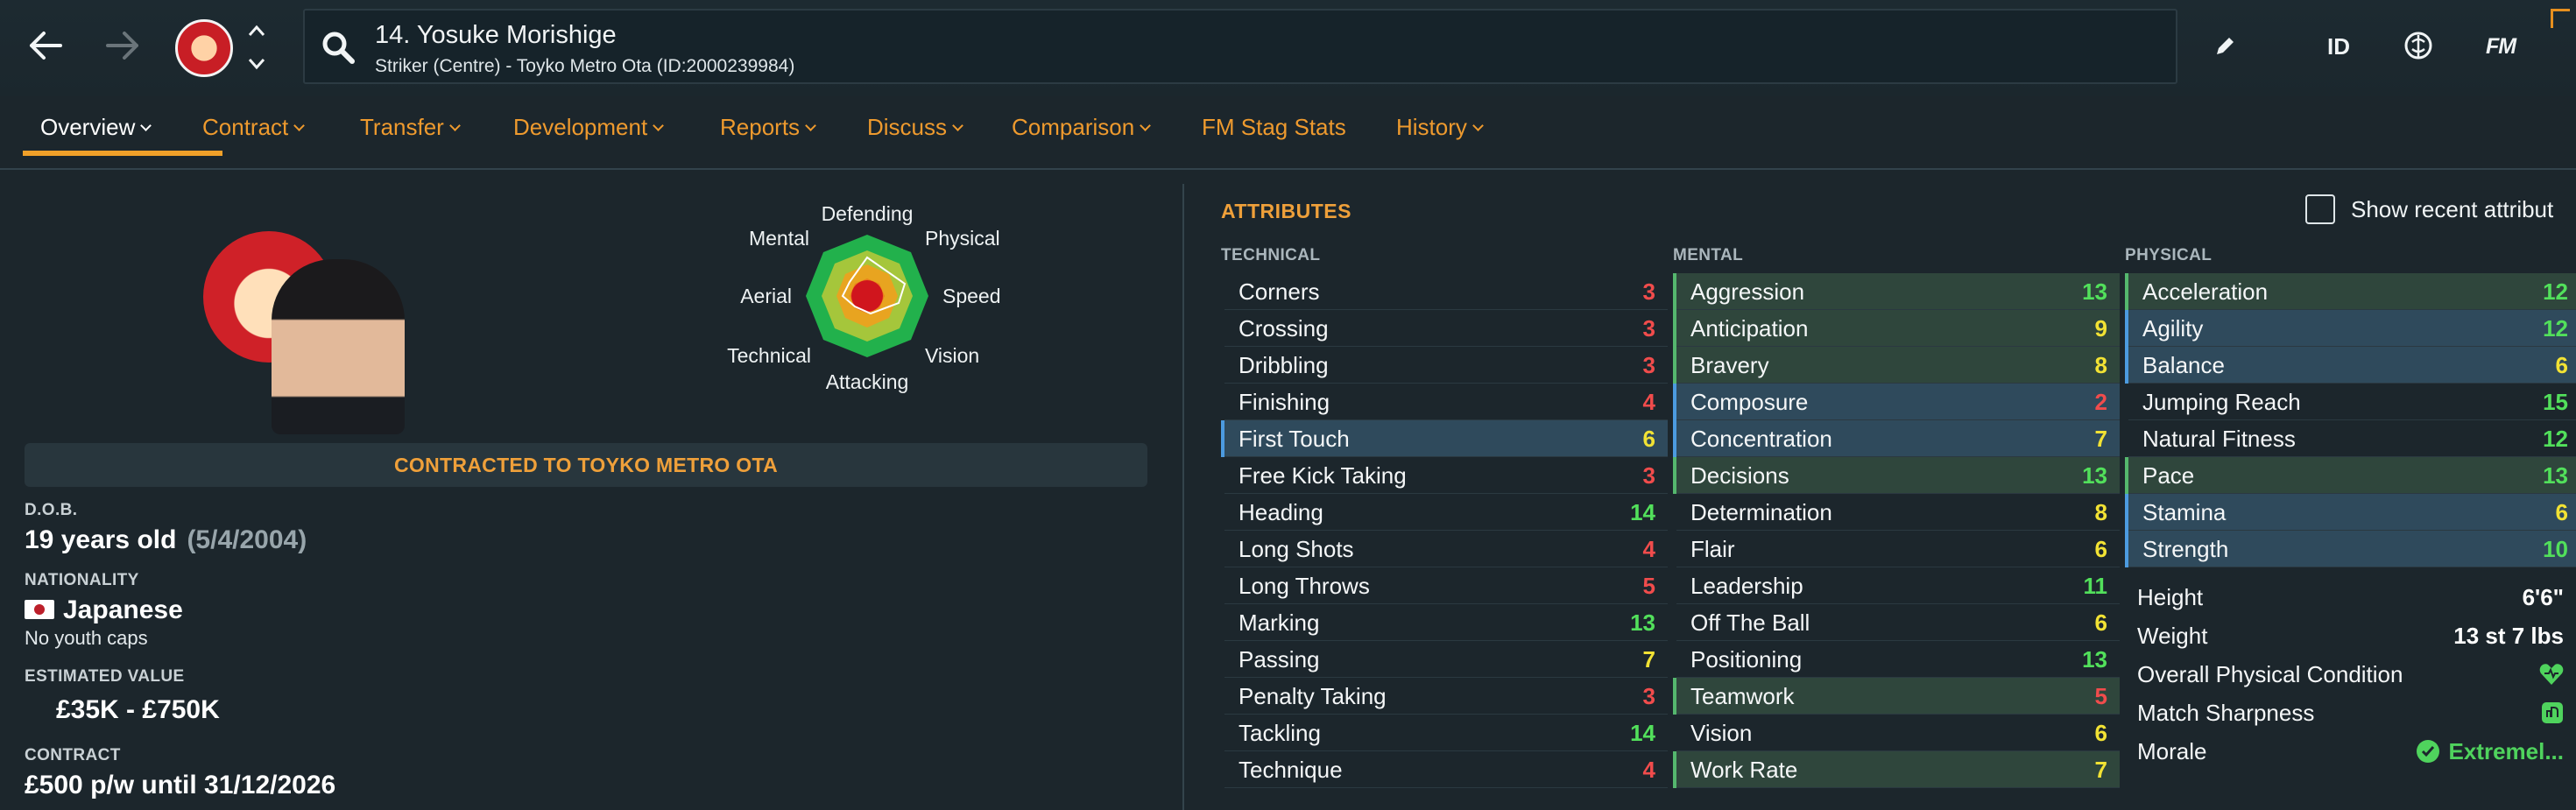 The height and width of the screenshot is (810, 2576). What do you see at coordinates (88, 127) in the screenshot?
I see `tab-label: Overview` at bounding box center [88, 127].